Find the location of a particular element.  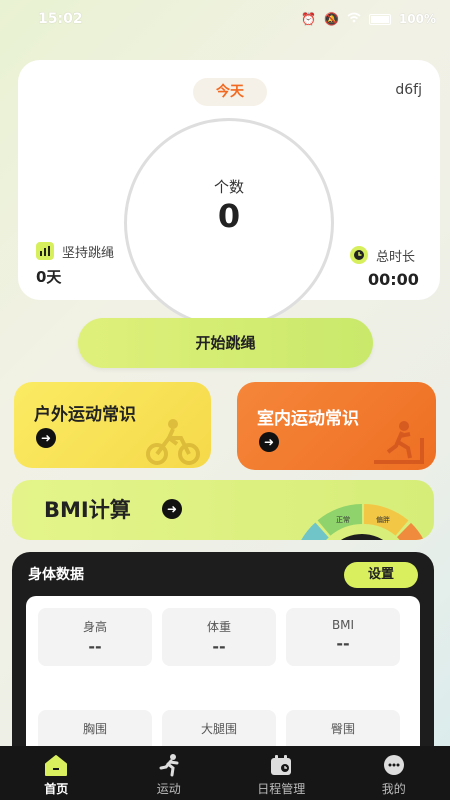

tab-home: 首页 is located at coordinates (56, 773).